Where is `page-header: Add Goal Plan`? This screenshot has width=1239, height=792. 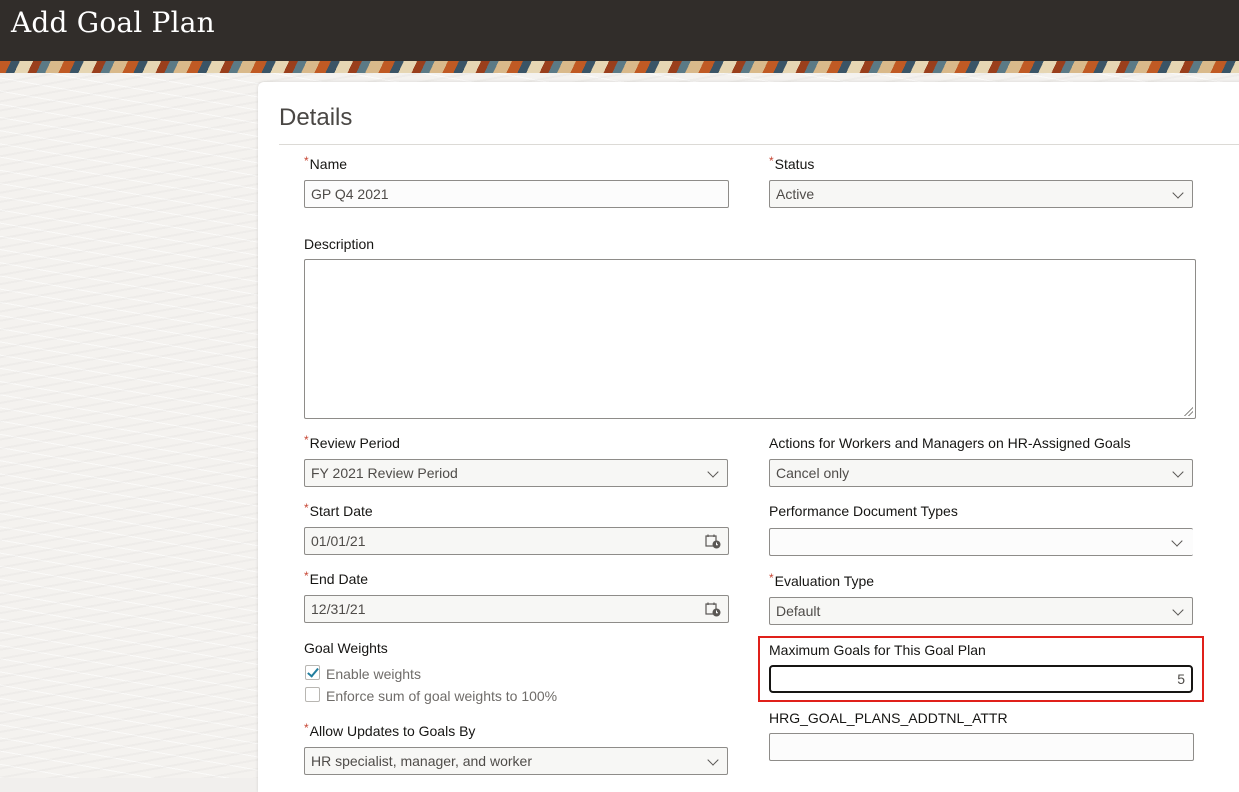 page-header: Add Goal Plan is located at coordinates (619, 30).